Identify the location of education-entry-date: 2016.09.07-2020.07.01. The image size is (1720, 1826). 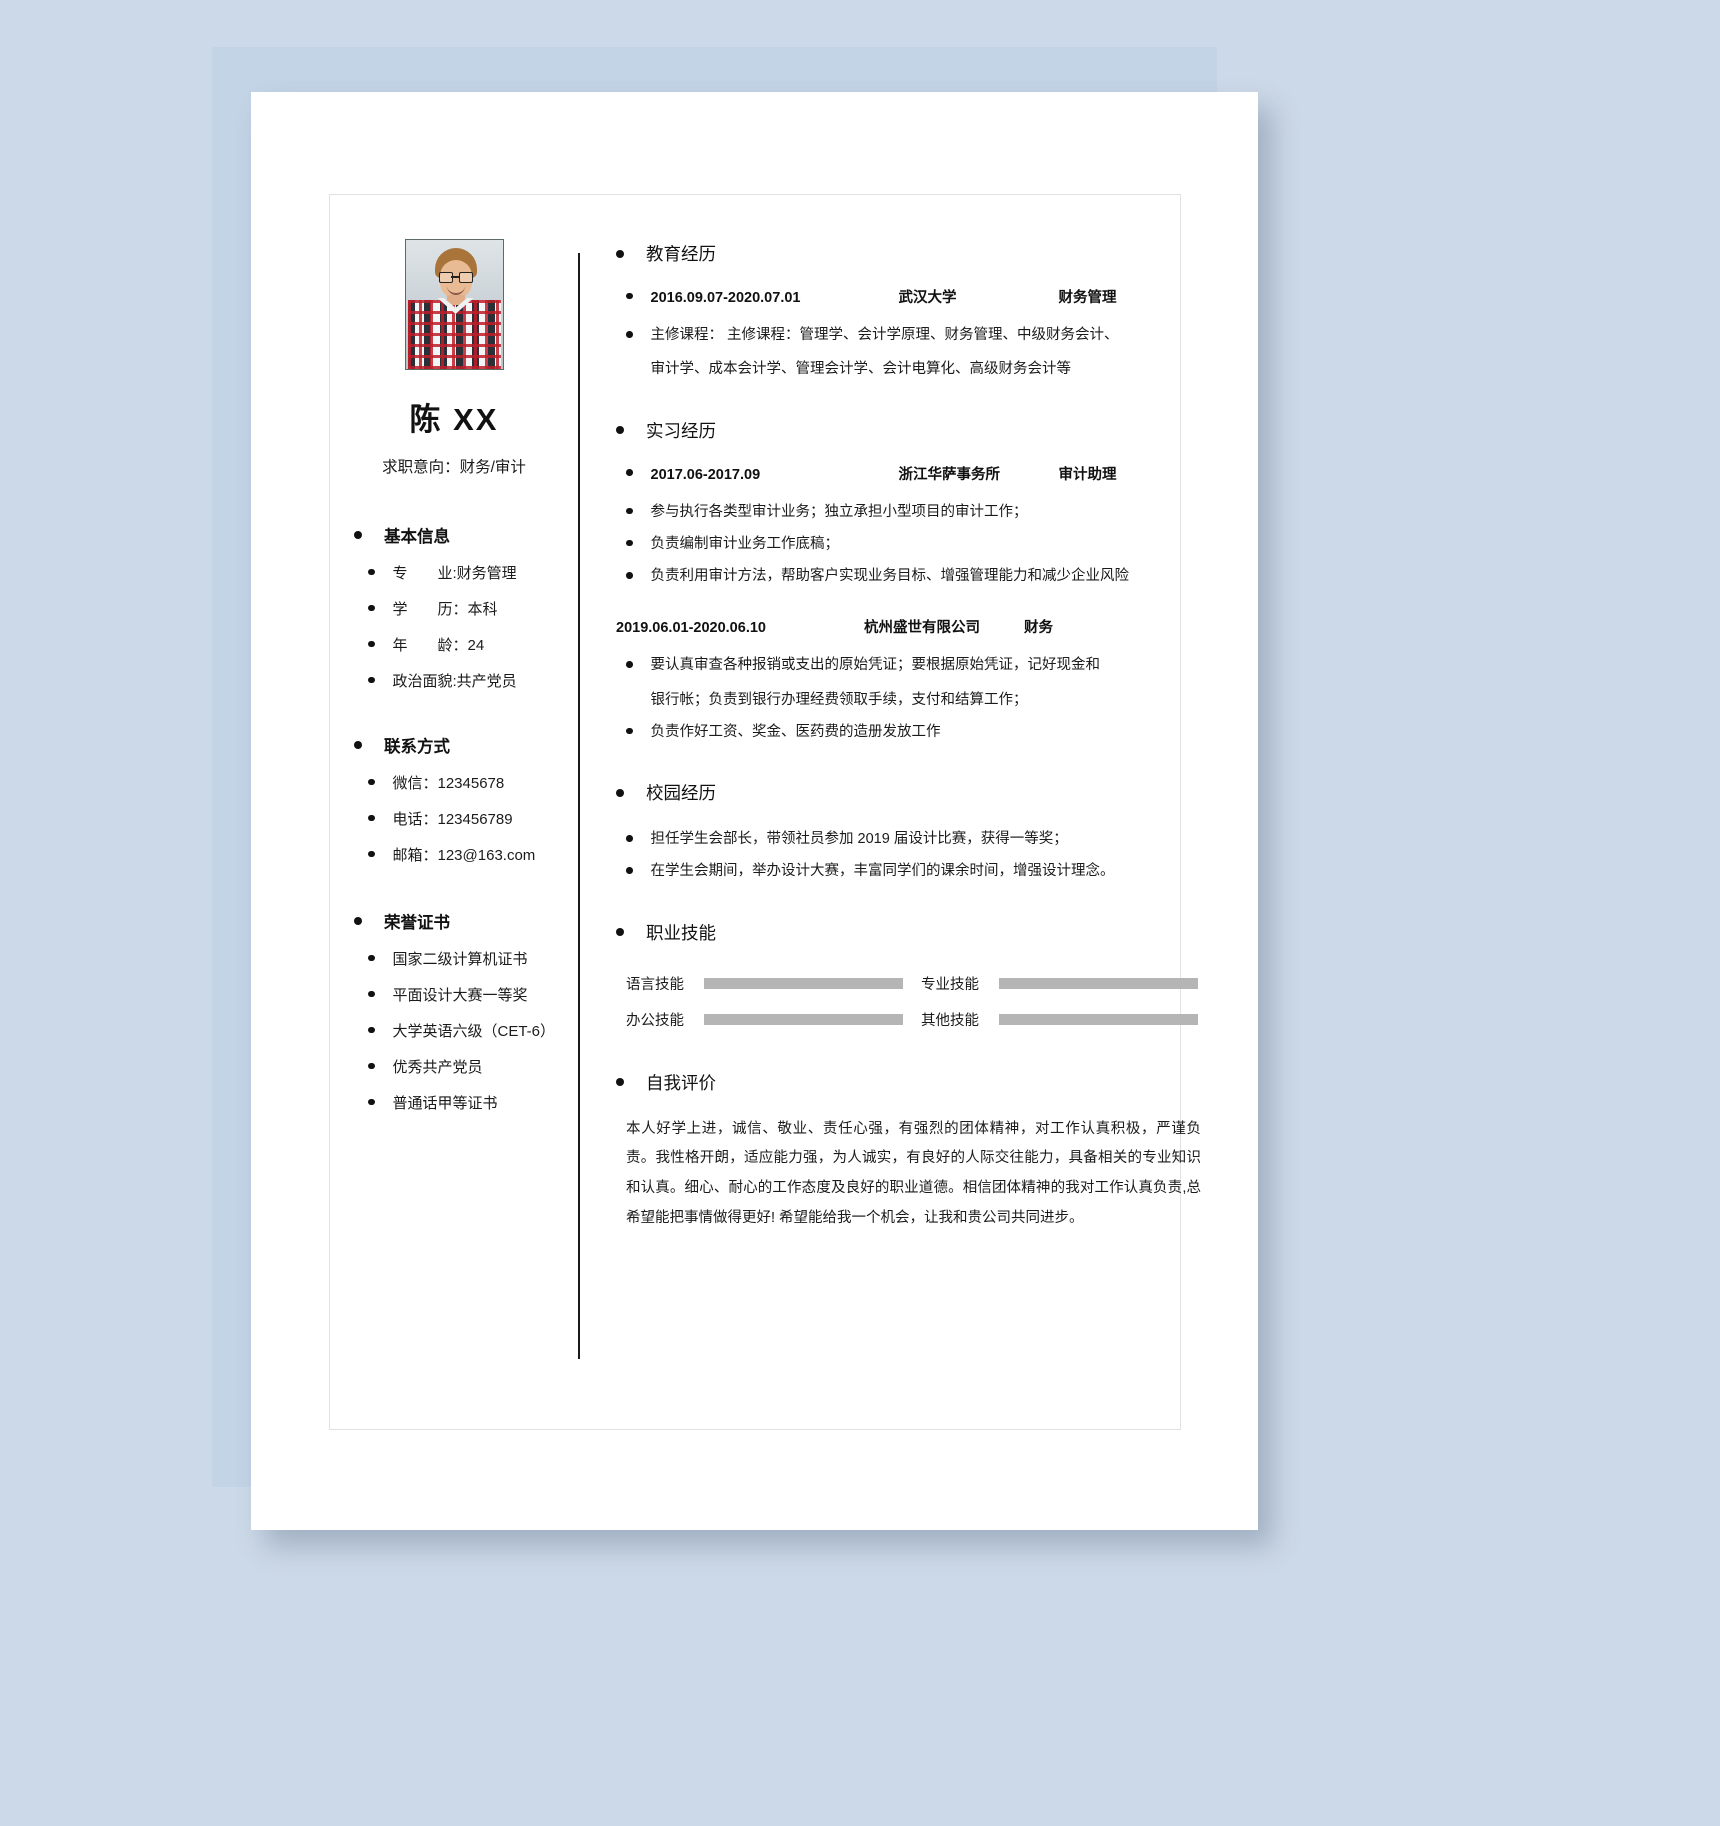
(725, 298).